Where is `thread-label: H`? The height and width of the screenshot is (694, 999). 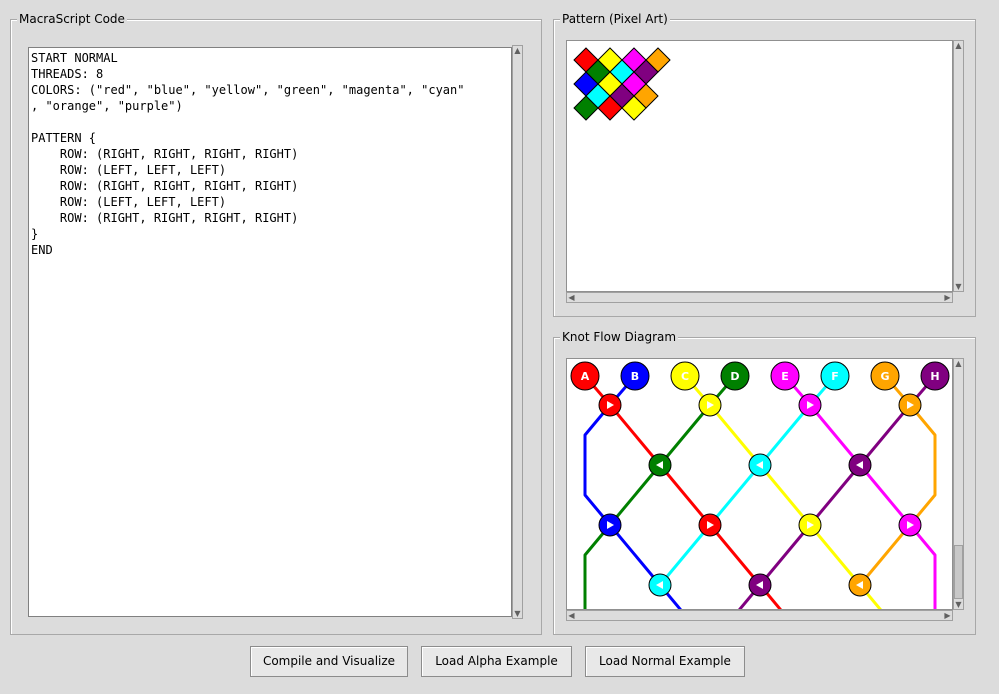
thread-label: H is located at coordinates (934, 376).